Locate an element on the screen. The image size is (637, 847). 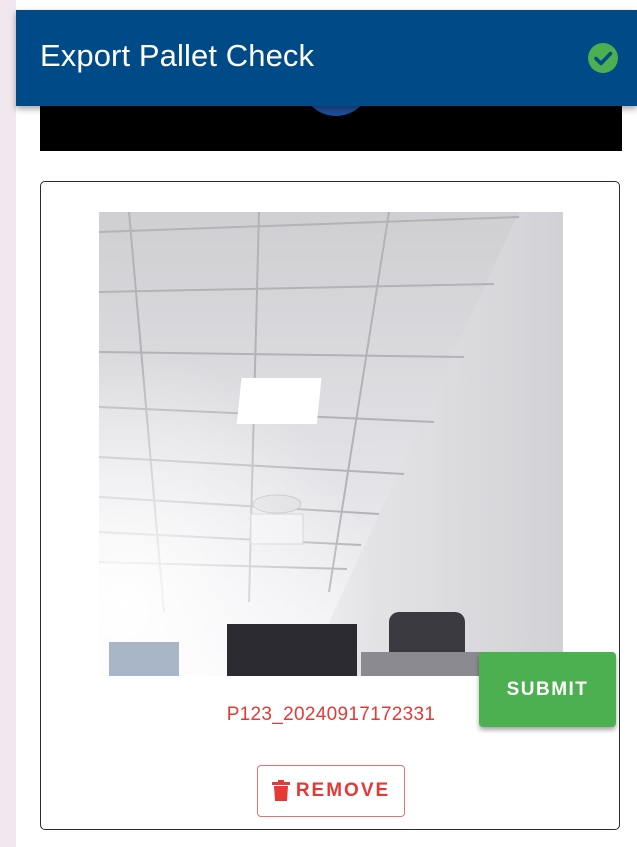
remove-button: REMOVE is located at coordinates (331, 791).